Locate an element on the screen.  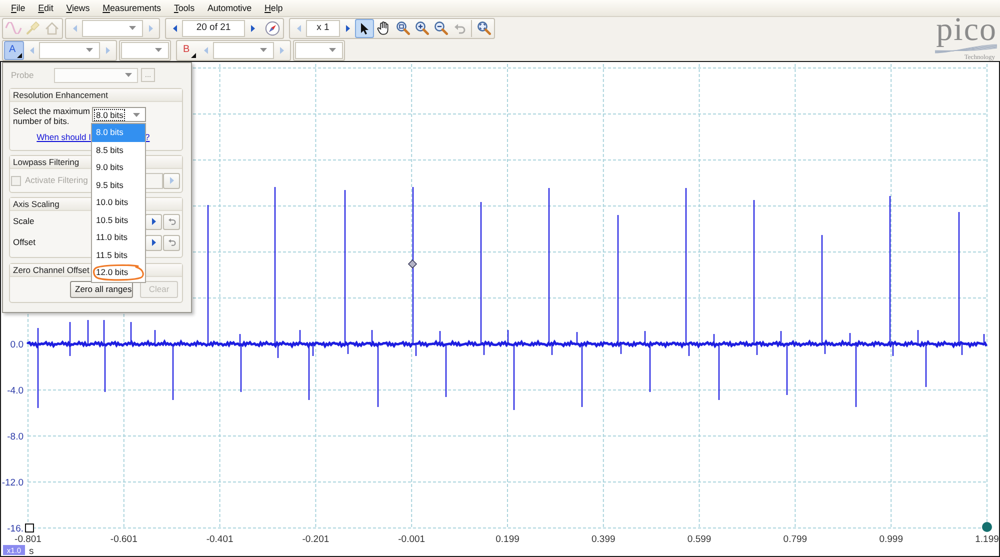
x-axis-label: 1.199 is located at coordinates (987, 539).